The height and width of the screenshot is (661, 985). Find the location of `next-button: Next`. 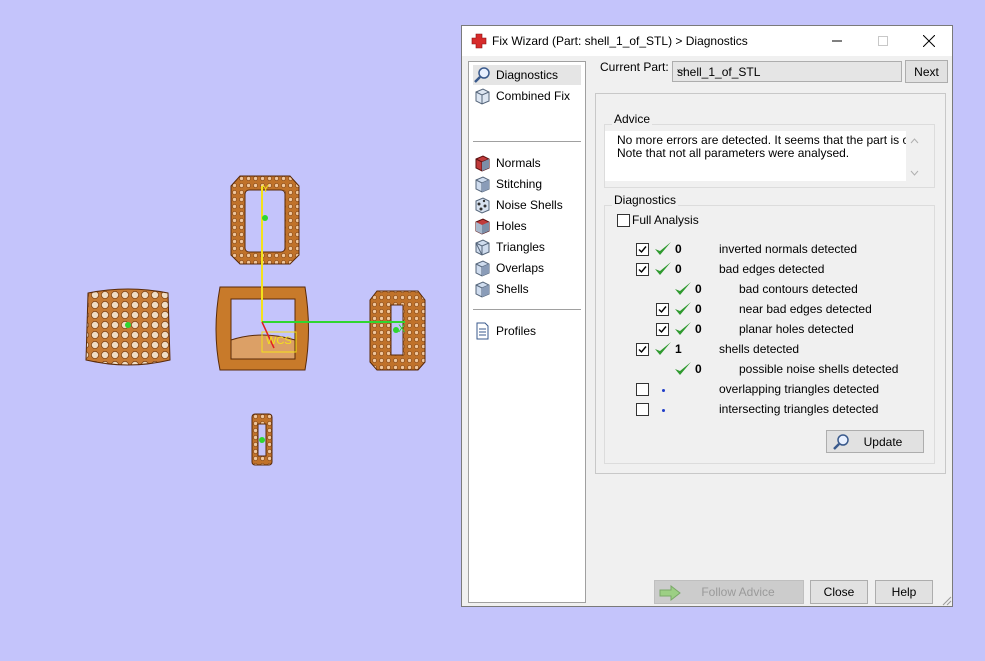

next-button: Next is located at coordinates (926, 71).